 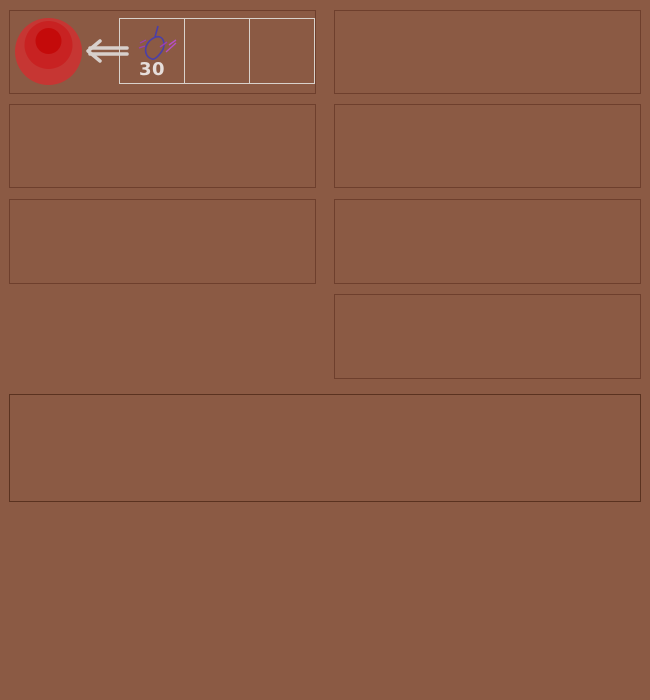 I want to click on slot-count: 30, so click(x=152, y=69).